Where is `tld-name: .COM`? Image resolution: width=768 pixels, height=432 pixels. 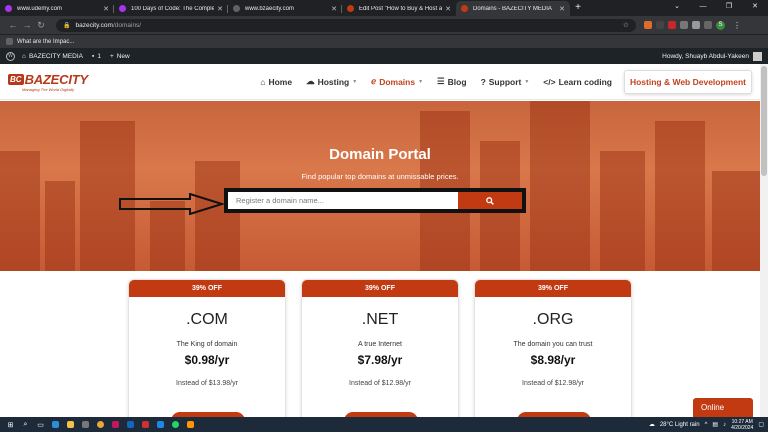
tld-name: .COM is located at coordinates (207, 319).